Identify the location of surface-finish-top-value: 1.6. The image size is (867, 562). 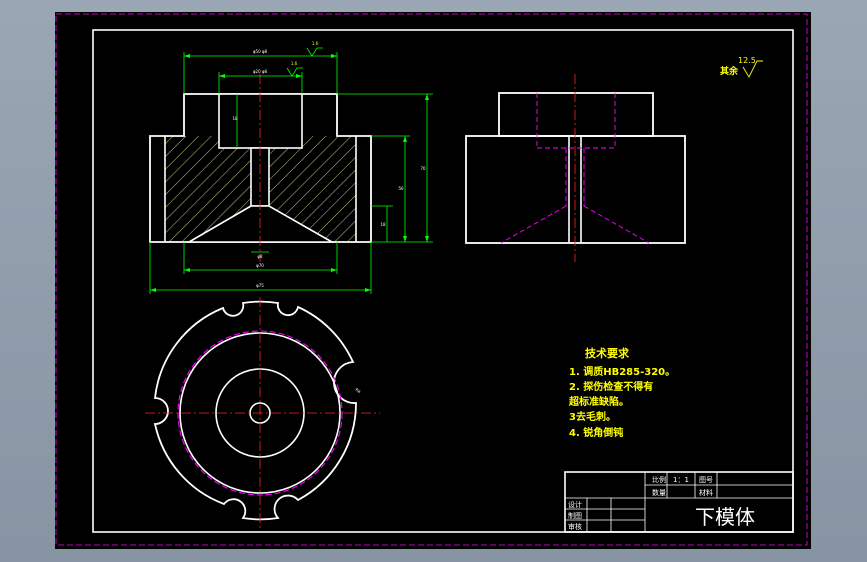
(315, 43).